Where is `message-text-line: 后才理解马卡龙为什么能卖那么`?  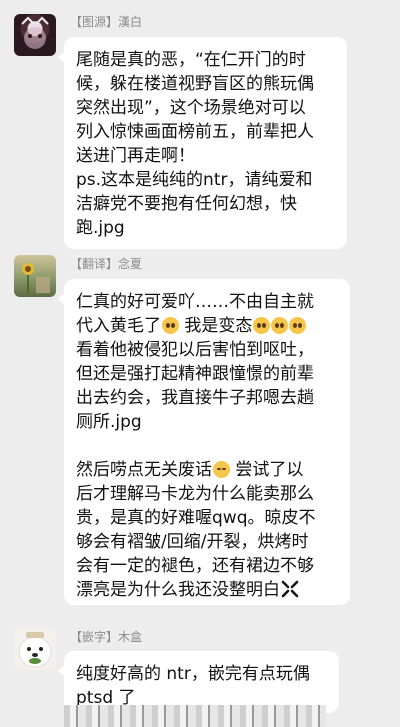 message-text-line: 后才理解马卡龙为什么能卖那么 is located at coordinates (195, 494).